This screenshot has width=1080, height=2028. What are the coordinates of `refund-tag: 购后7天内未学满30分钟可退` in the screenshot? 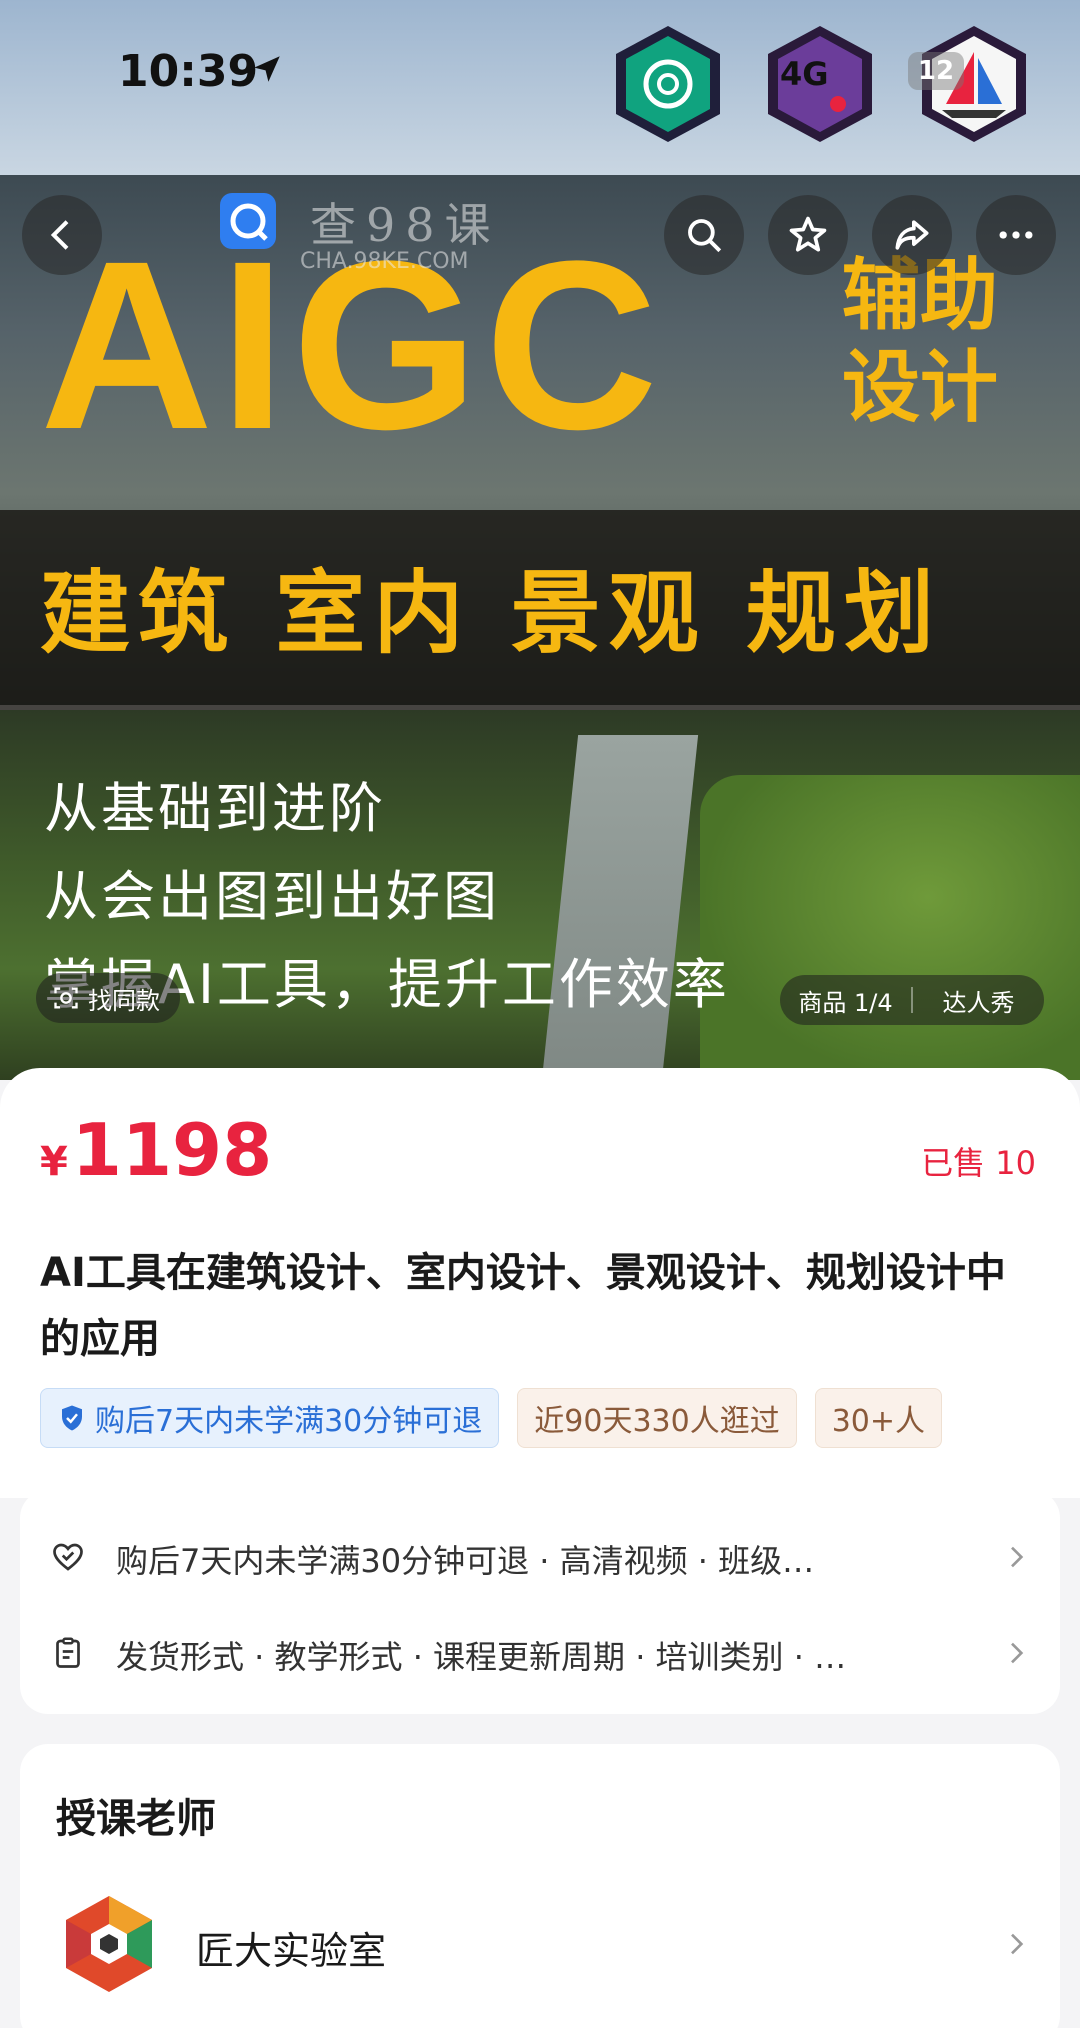 It's located at (270, 1418).